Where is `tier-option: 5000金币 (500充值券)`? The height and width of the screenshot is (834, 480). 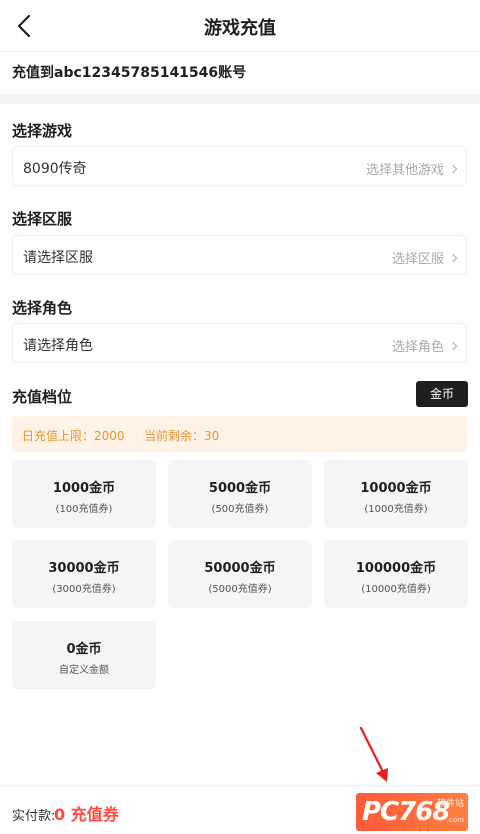
tier-option: 5000金币 (500充值券) is located at coordinates (240, 494).